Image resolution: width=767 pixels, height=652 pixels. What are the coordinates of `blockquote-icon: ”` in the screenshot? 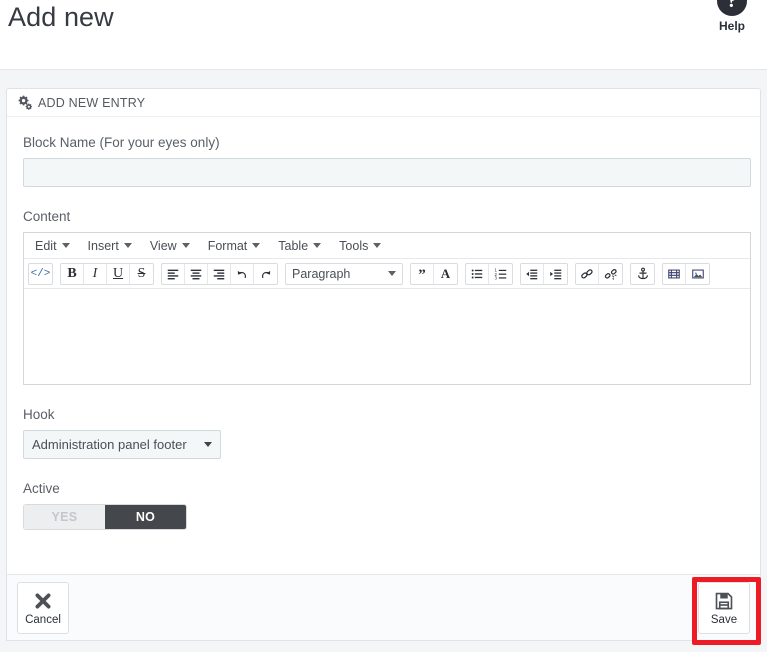 It's located at (422, 273).